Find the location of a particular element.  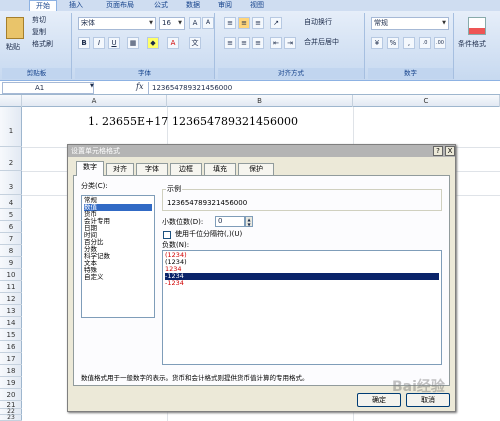

row-header: 10 is located at coordinates (11, 275).